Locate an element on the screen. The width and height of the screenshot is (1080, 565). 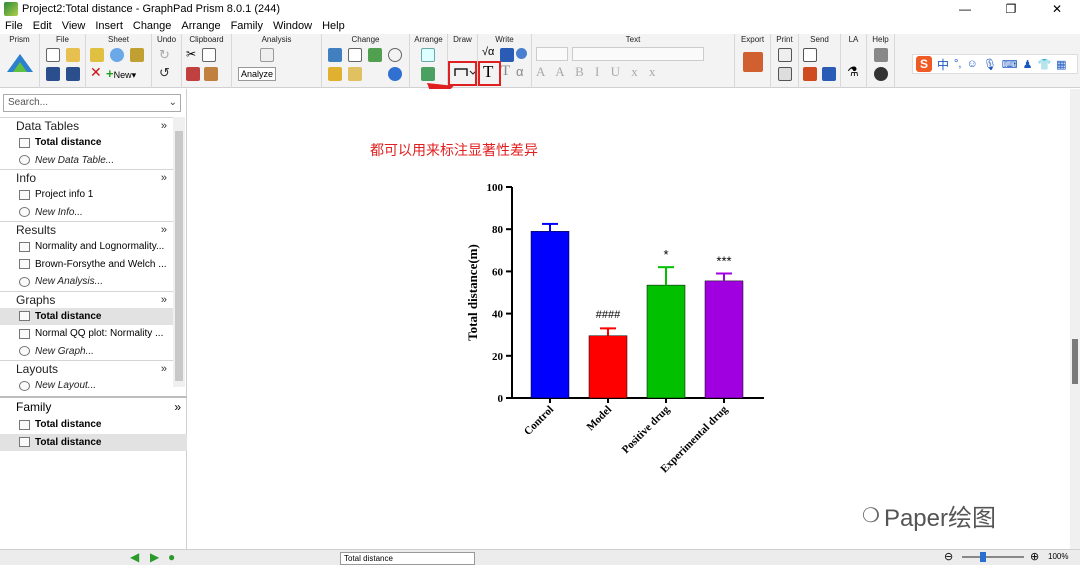
wand-icon is located at coordinates (335, 74).